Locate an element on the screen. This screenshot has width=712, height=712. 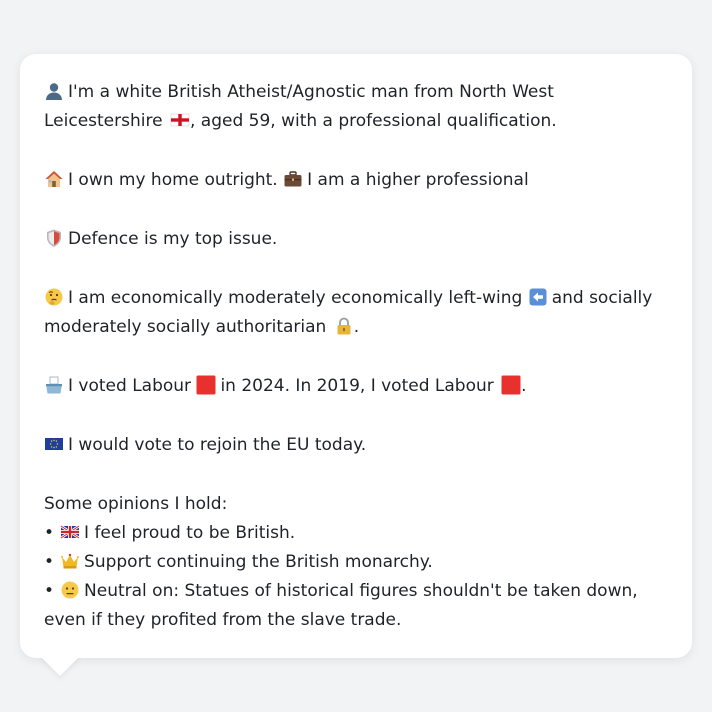
thinking-face-icon is located at coordinates (54, 297).